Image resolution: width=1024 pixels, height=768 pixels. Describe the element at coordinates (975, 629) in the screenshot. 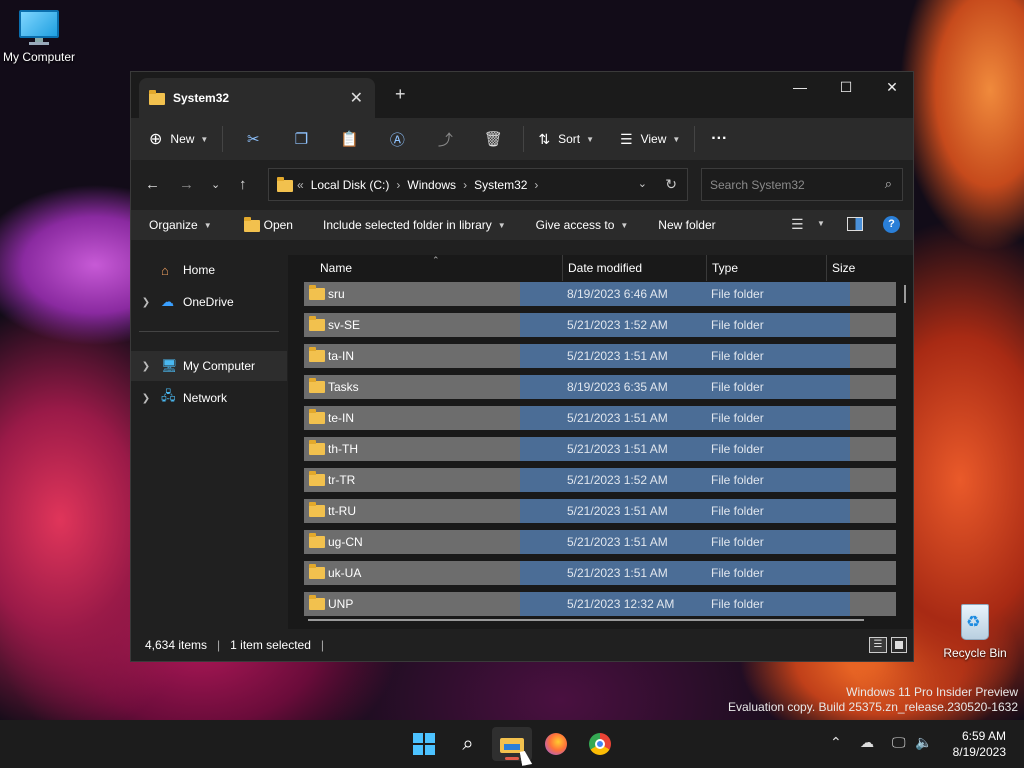

I see `desktop-icon-recycle-bin: ♻ Recycle Bin` at that location.